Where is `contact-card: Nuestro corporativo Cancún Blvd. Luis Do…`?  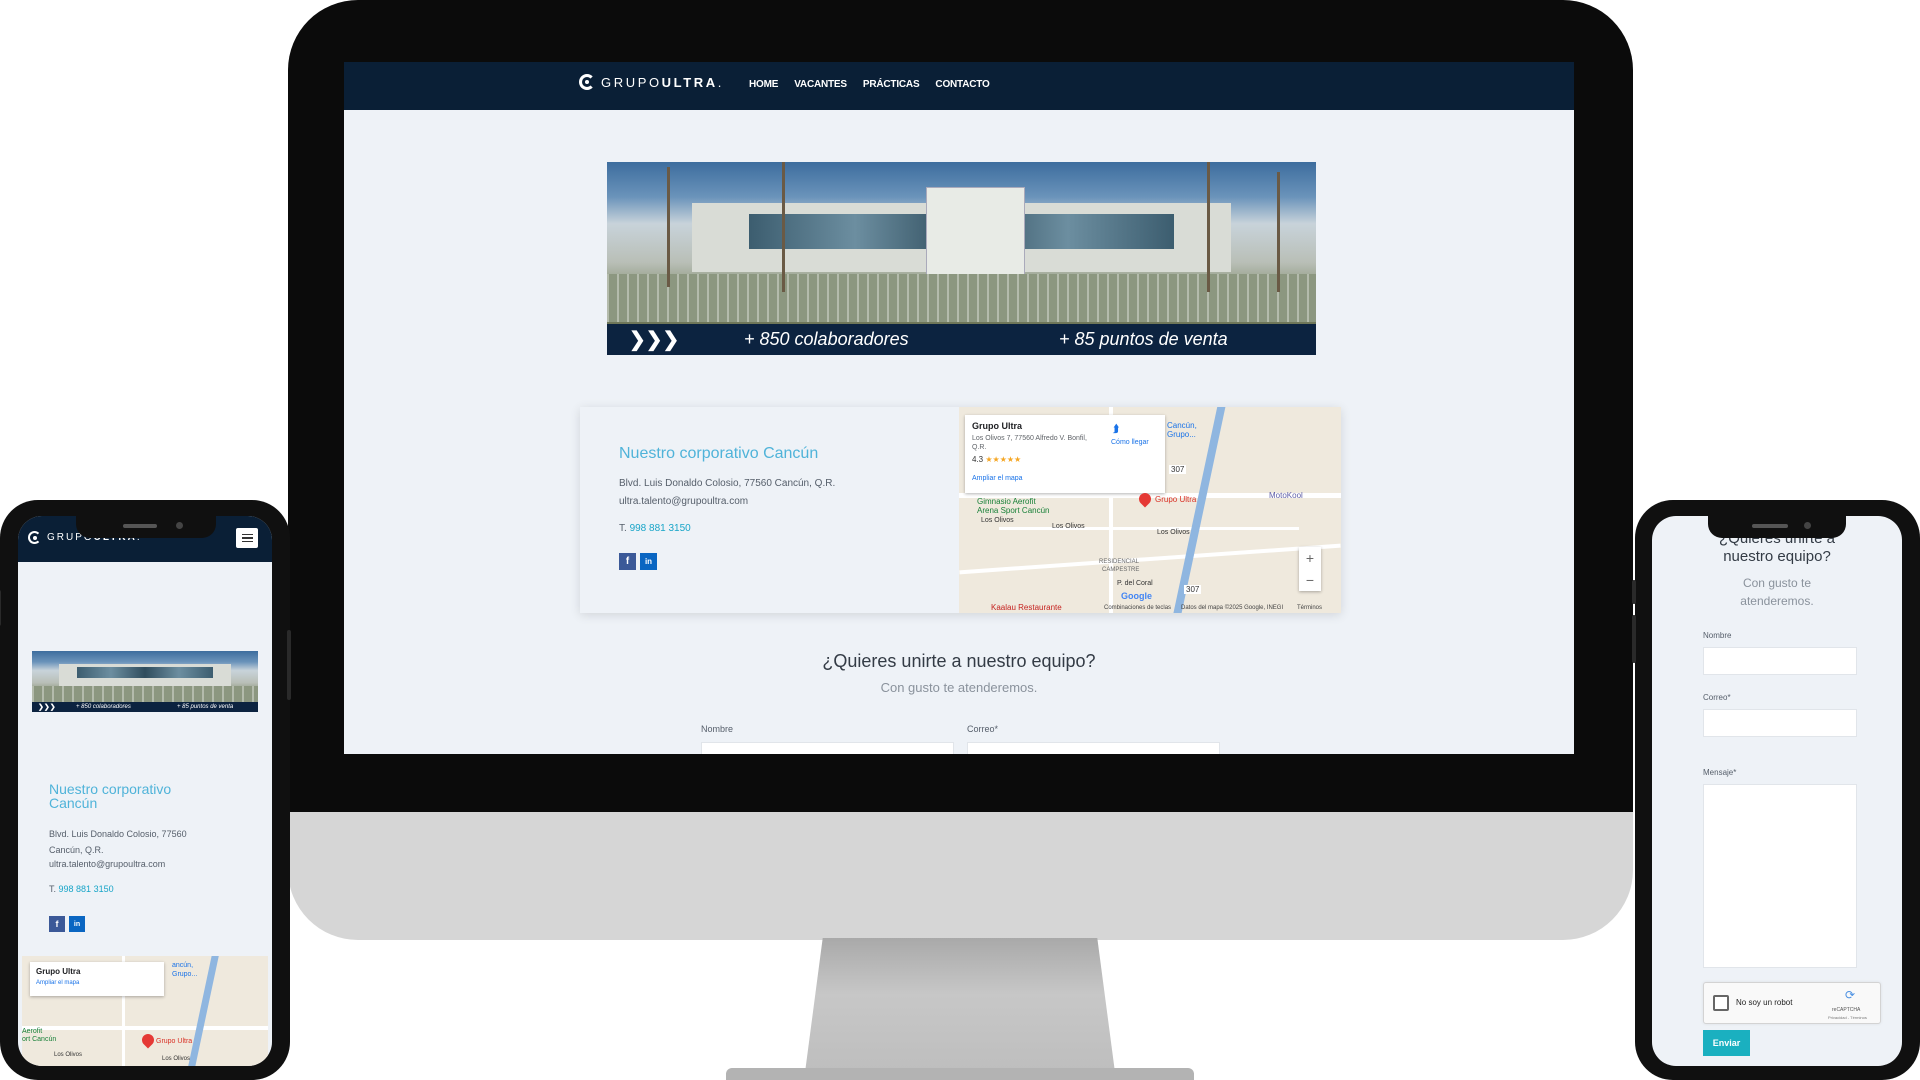 contact-card: Nuestro corporativo Cancún Blvd. Luis Do… is located at coordinates (960, 510).